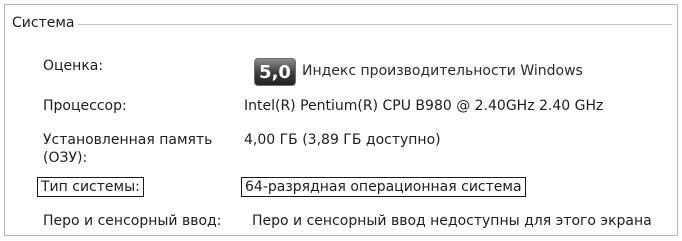 The width and height of the screenshot is (682, 241). What do you see at coordinates (128, 149) in the screenshot?
I see `memory-label: Установленная память (ОЗУ):` at bounding box center [128, 149].